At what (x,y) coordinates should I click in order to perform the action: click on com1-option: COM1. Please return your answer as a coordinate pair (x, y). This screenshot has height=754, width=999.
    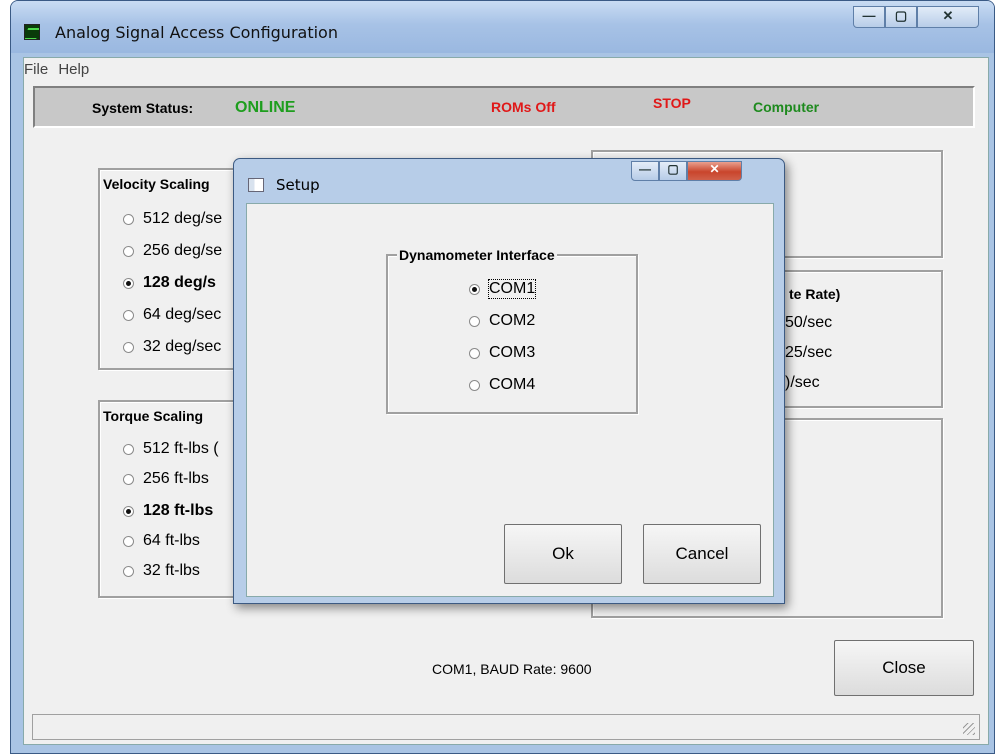
    Looking at the image, I should click on (503, 289).